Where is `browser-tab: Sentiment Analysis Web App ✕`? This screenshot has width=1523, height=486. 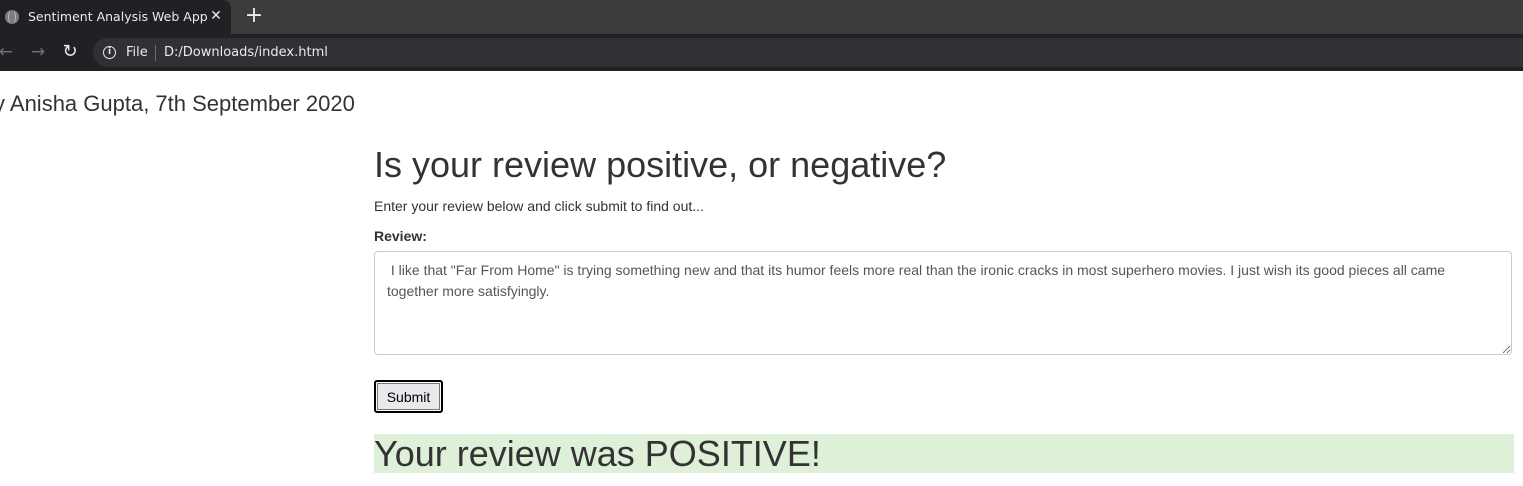
browser-tab: Sentiment Analysis Web App ✕ is located at coordinates (115, 17).